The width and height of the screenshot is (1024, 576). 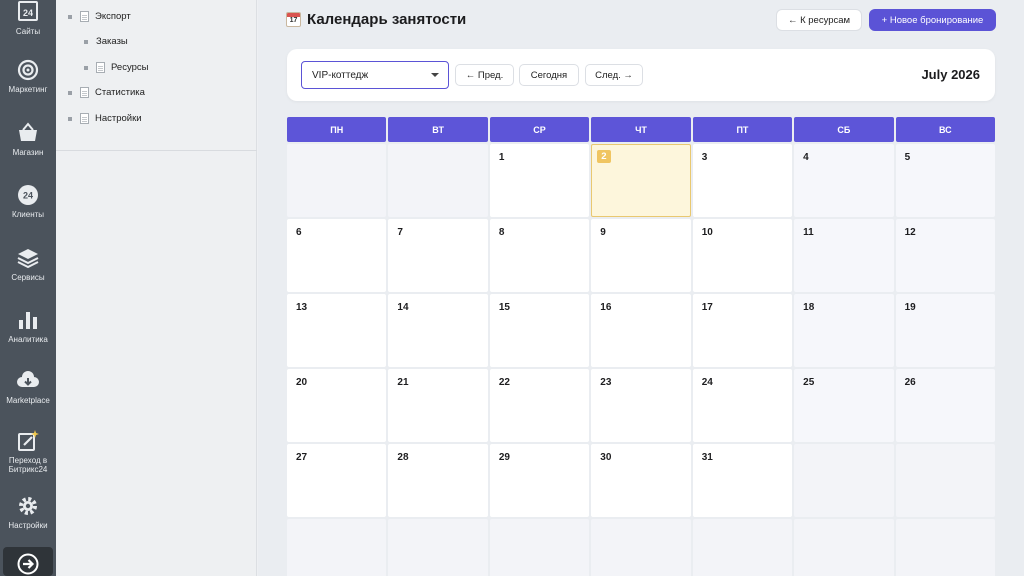 What do you see at coordinates (113, 16) in the screenshot?
I see `tree-item-label: Экспорт` at bounding box center [113, 16].